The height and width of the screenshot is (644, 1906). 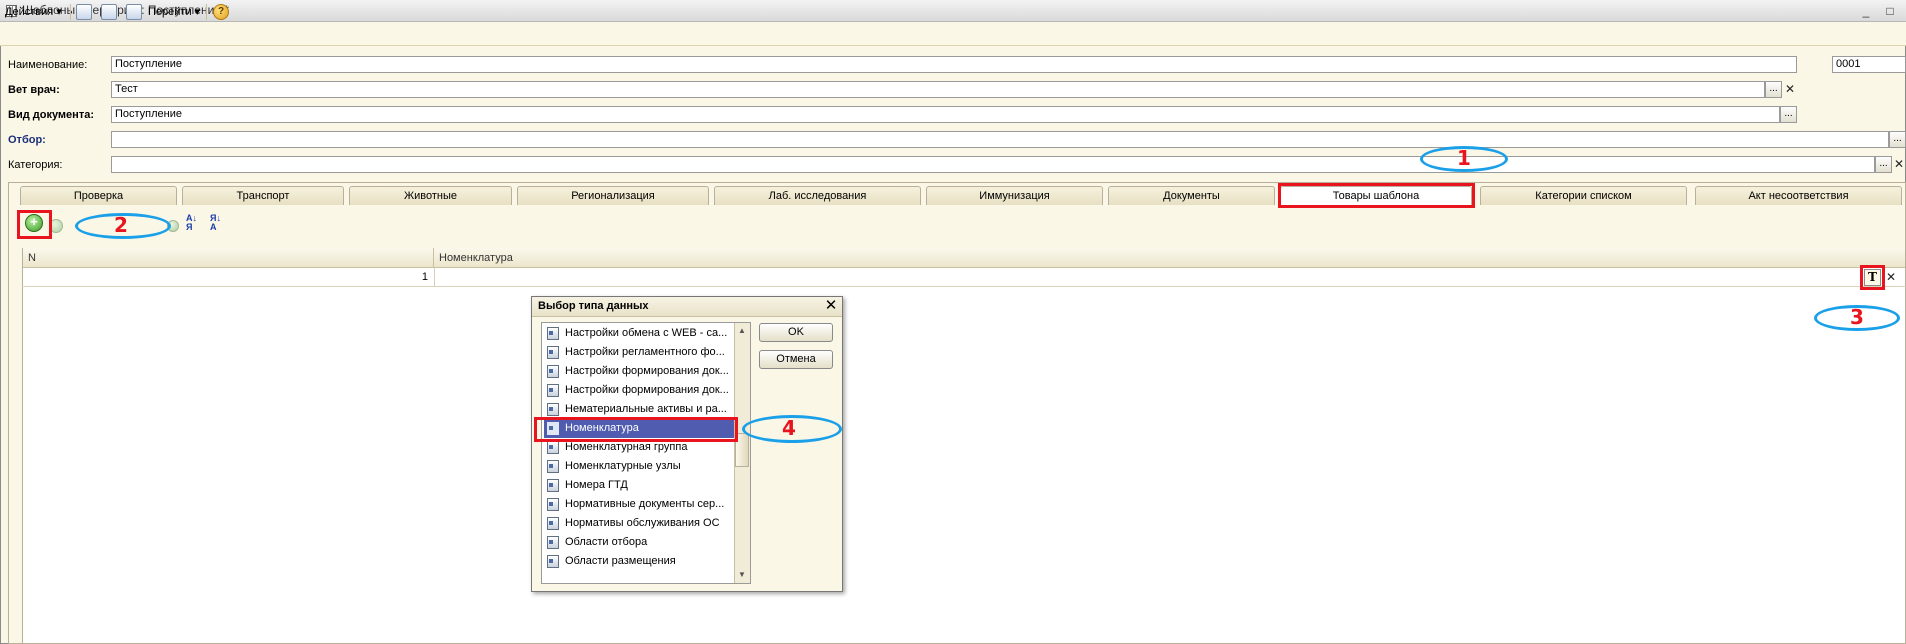 I want to click on vet-clear-button: ✕, so click(x=1790, y=89).